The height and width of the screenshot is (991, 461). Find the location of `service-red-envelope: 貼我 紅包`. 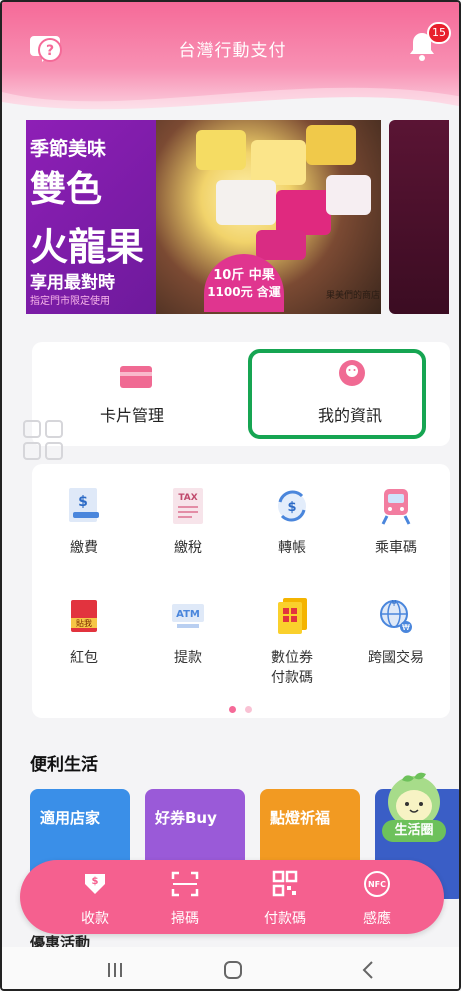

service-red-envelope: 貼我 紅包 is located at coordinates (84, 632).